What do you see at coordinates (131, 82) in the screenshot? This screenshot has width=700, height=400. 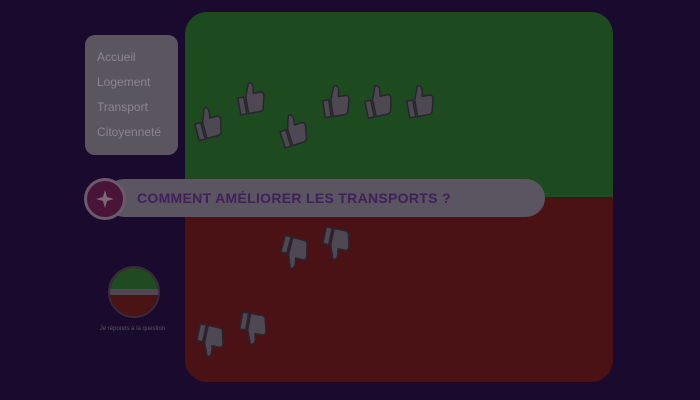 I see `menu-item-logement: Logement` at bounding box center [131, 82].